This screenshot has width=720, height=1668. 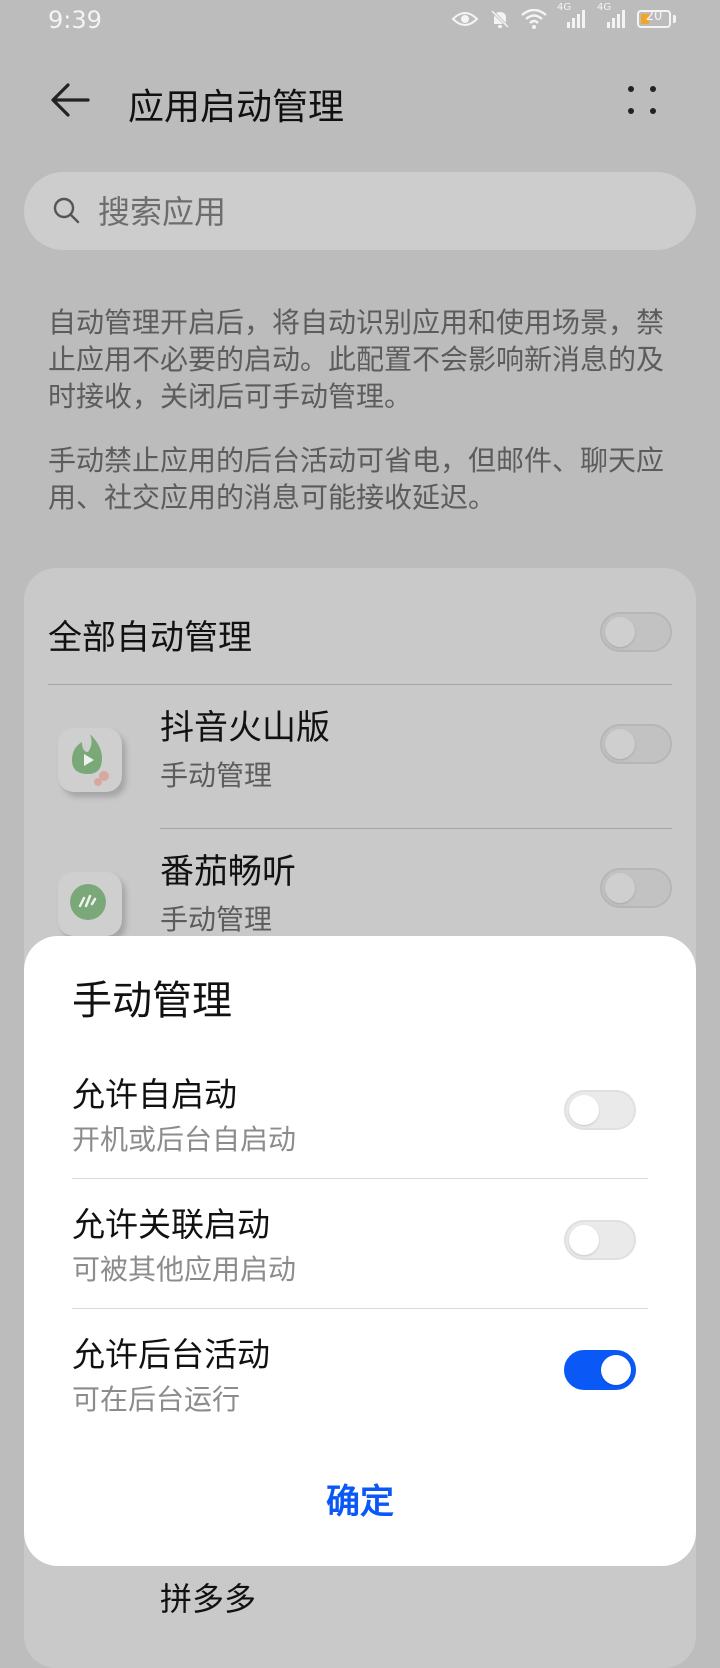 What do you see at coordinates (236, 107) in the screenshot?
I see `page-title: 应用启动管理` at bounding box center [236, 107].